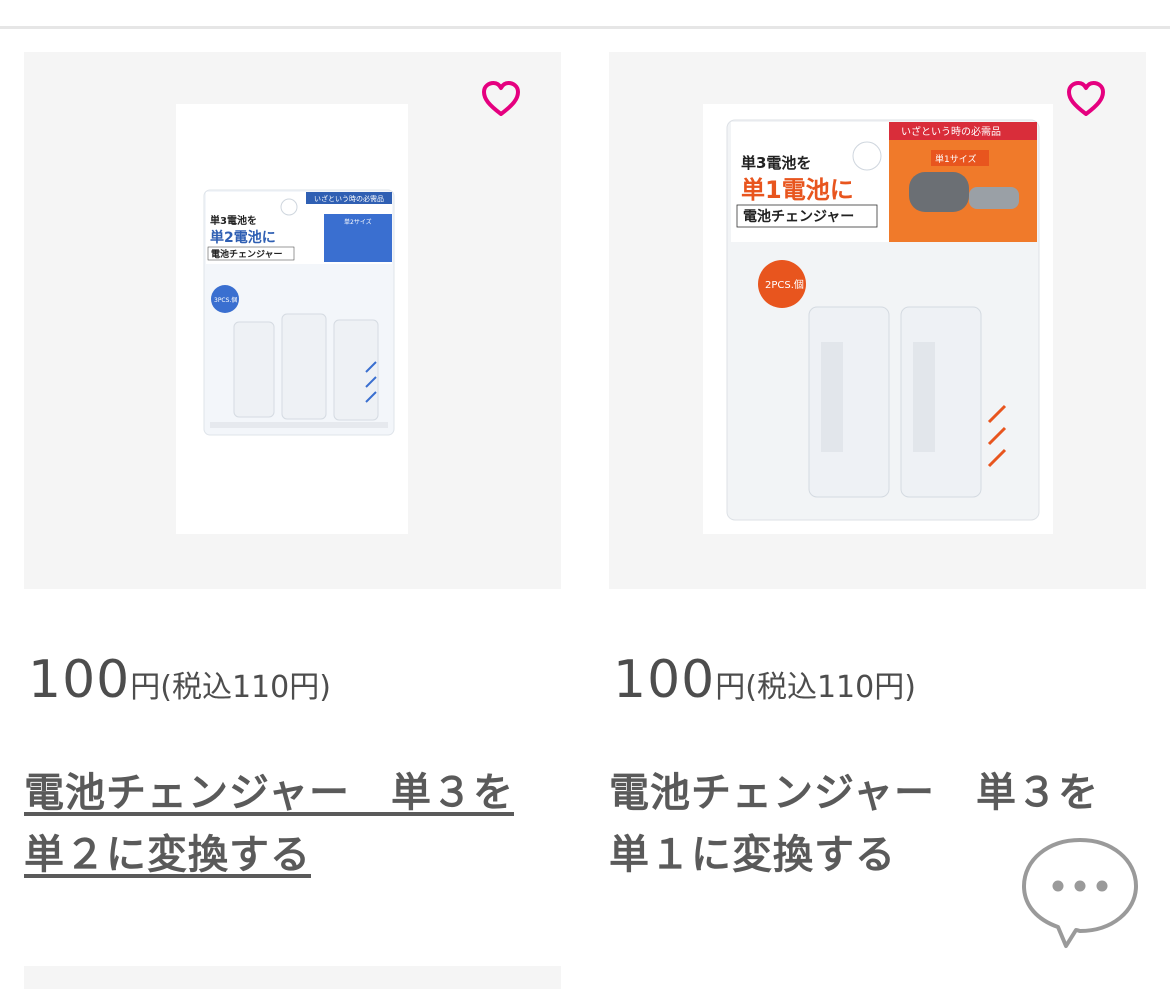 The image size is (1170, 989). What do you see at coordinates (225, 300) in the screenshot?
I see `package-badge: 3PCS.個` at bounding box center [225, 300].